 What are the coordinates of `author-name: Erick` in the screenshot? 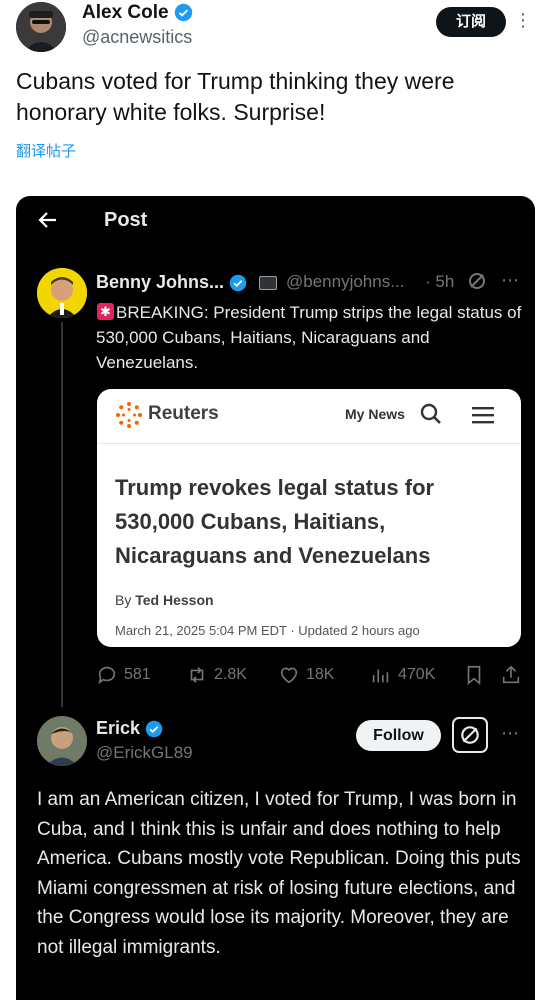 It's located at (118, 728).